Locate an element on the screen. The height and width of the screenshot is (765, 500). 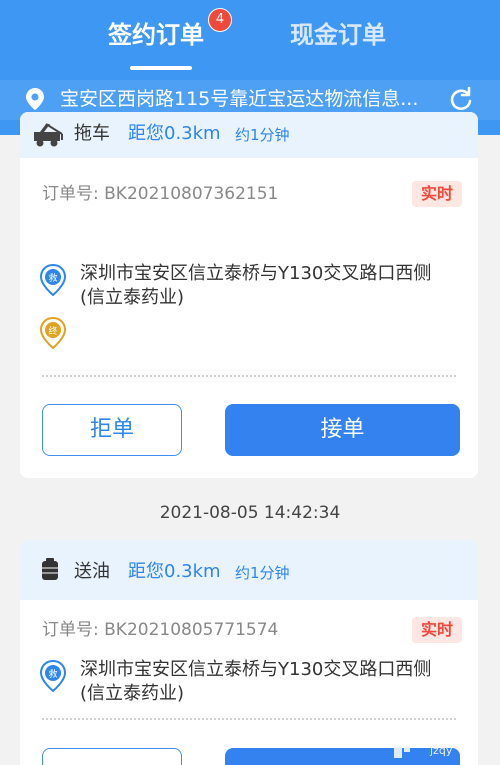
order-card-header: 拖车 距您0.3km 约1分钟 is located at coordinates (249, 135).